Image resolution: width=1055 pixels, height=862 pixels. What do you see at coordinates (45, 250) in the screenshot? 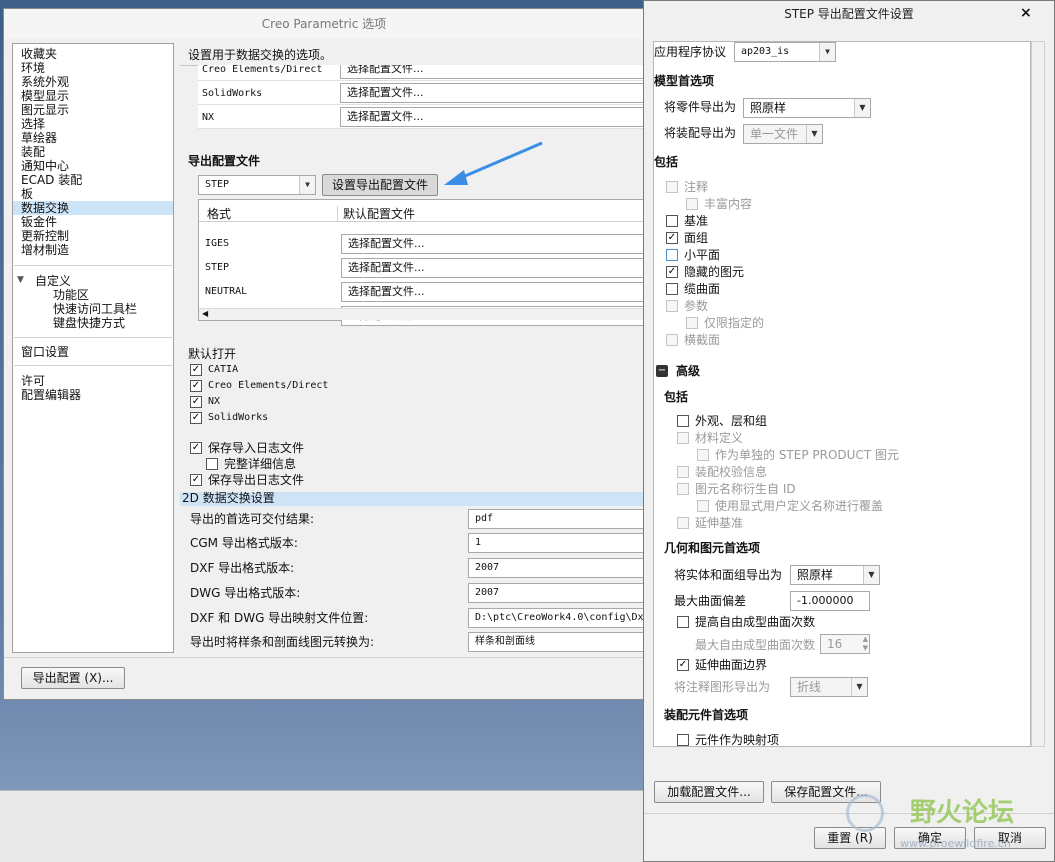
I see `nav-item: 增材制造` at bounding box center [45, 250].